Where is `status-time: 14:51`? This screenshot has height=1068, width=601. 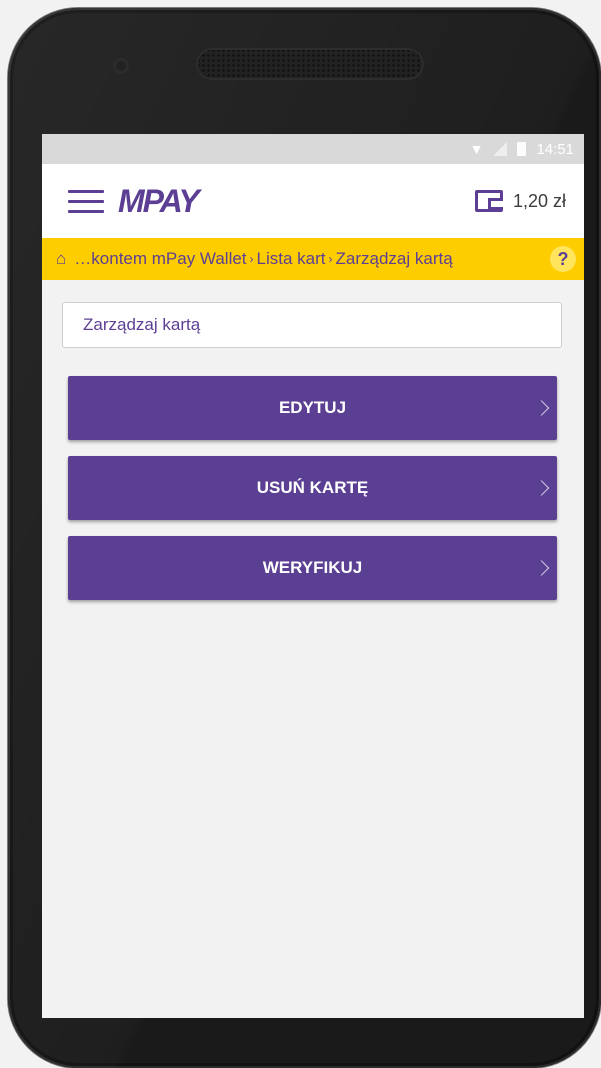 status-time: 14:51 is located at coordinates (555, 149).